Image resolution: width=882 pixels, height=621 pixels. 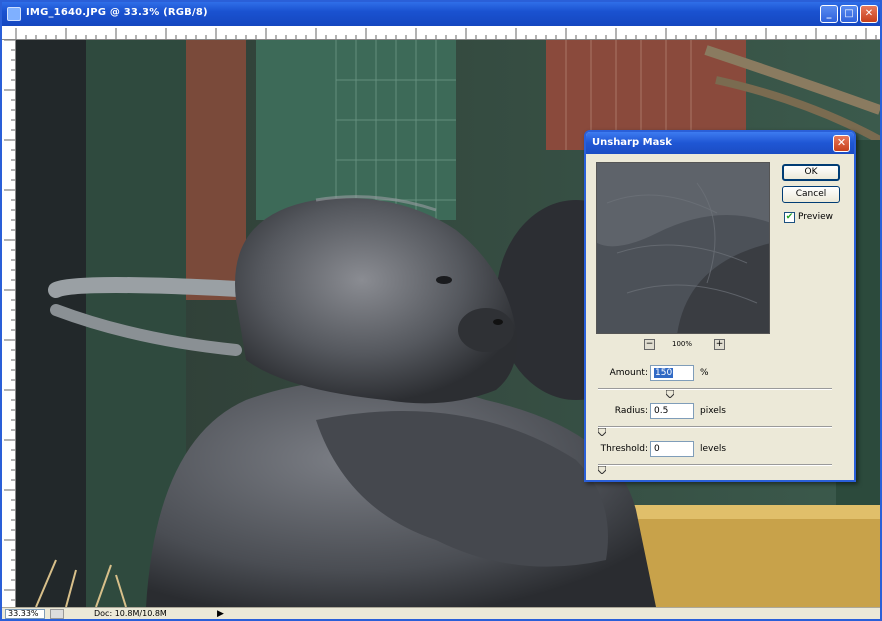 What do you see at coordinates (628, 373) in the screenshot?
I see `amount-label: Amount:` at bounding box center [628, 373].